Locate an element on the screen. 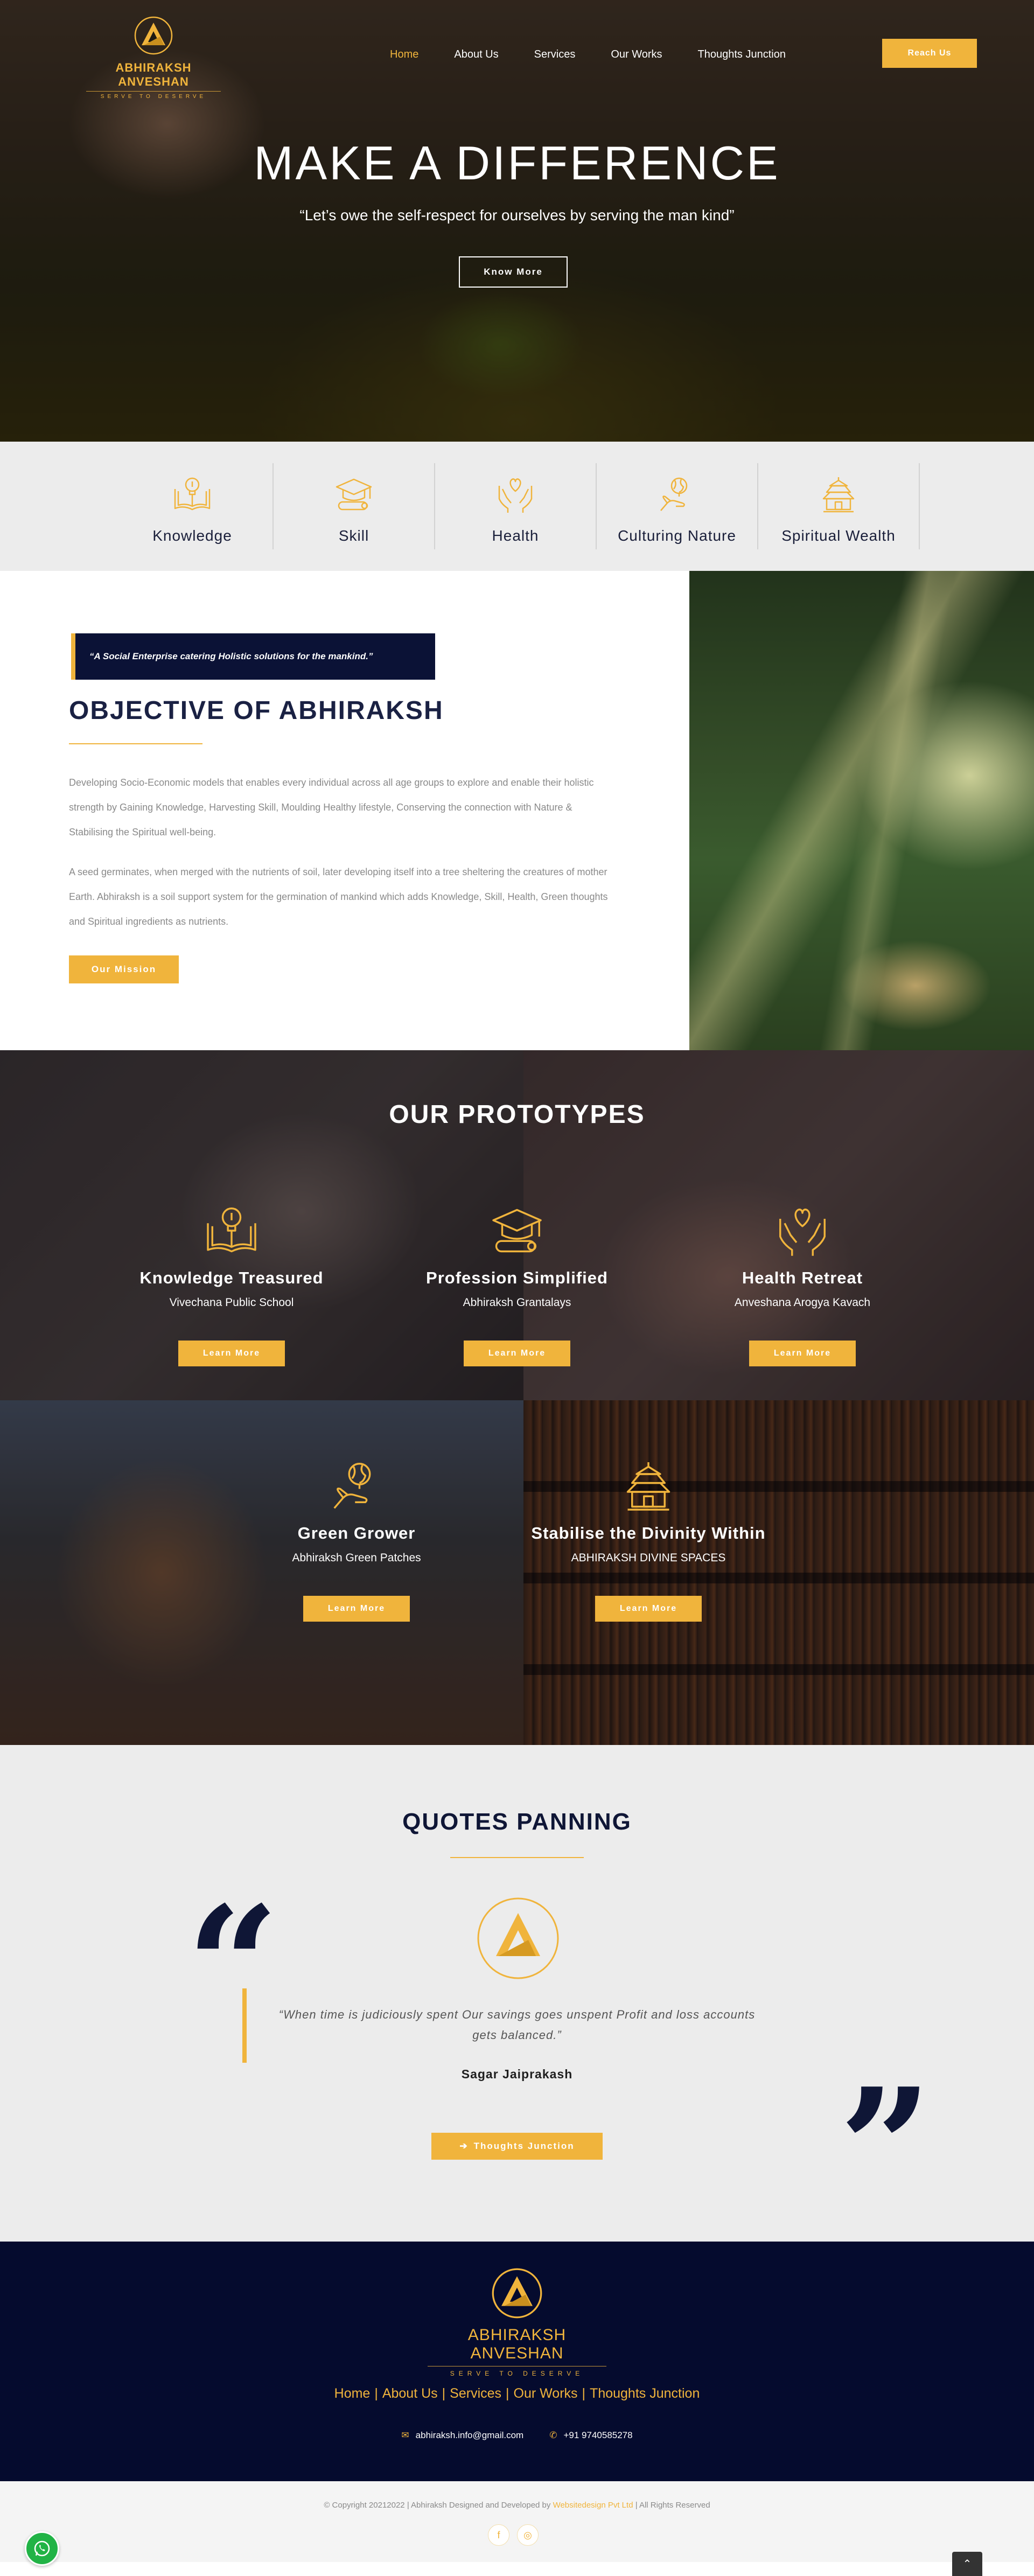 The height and width of the screenshot is (2576, 1034). arrow-right-icon: ➔ is located at coordinates (464, 2146).